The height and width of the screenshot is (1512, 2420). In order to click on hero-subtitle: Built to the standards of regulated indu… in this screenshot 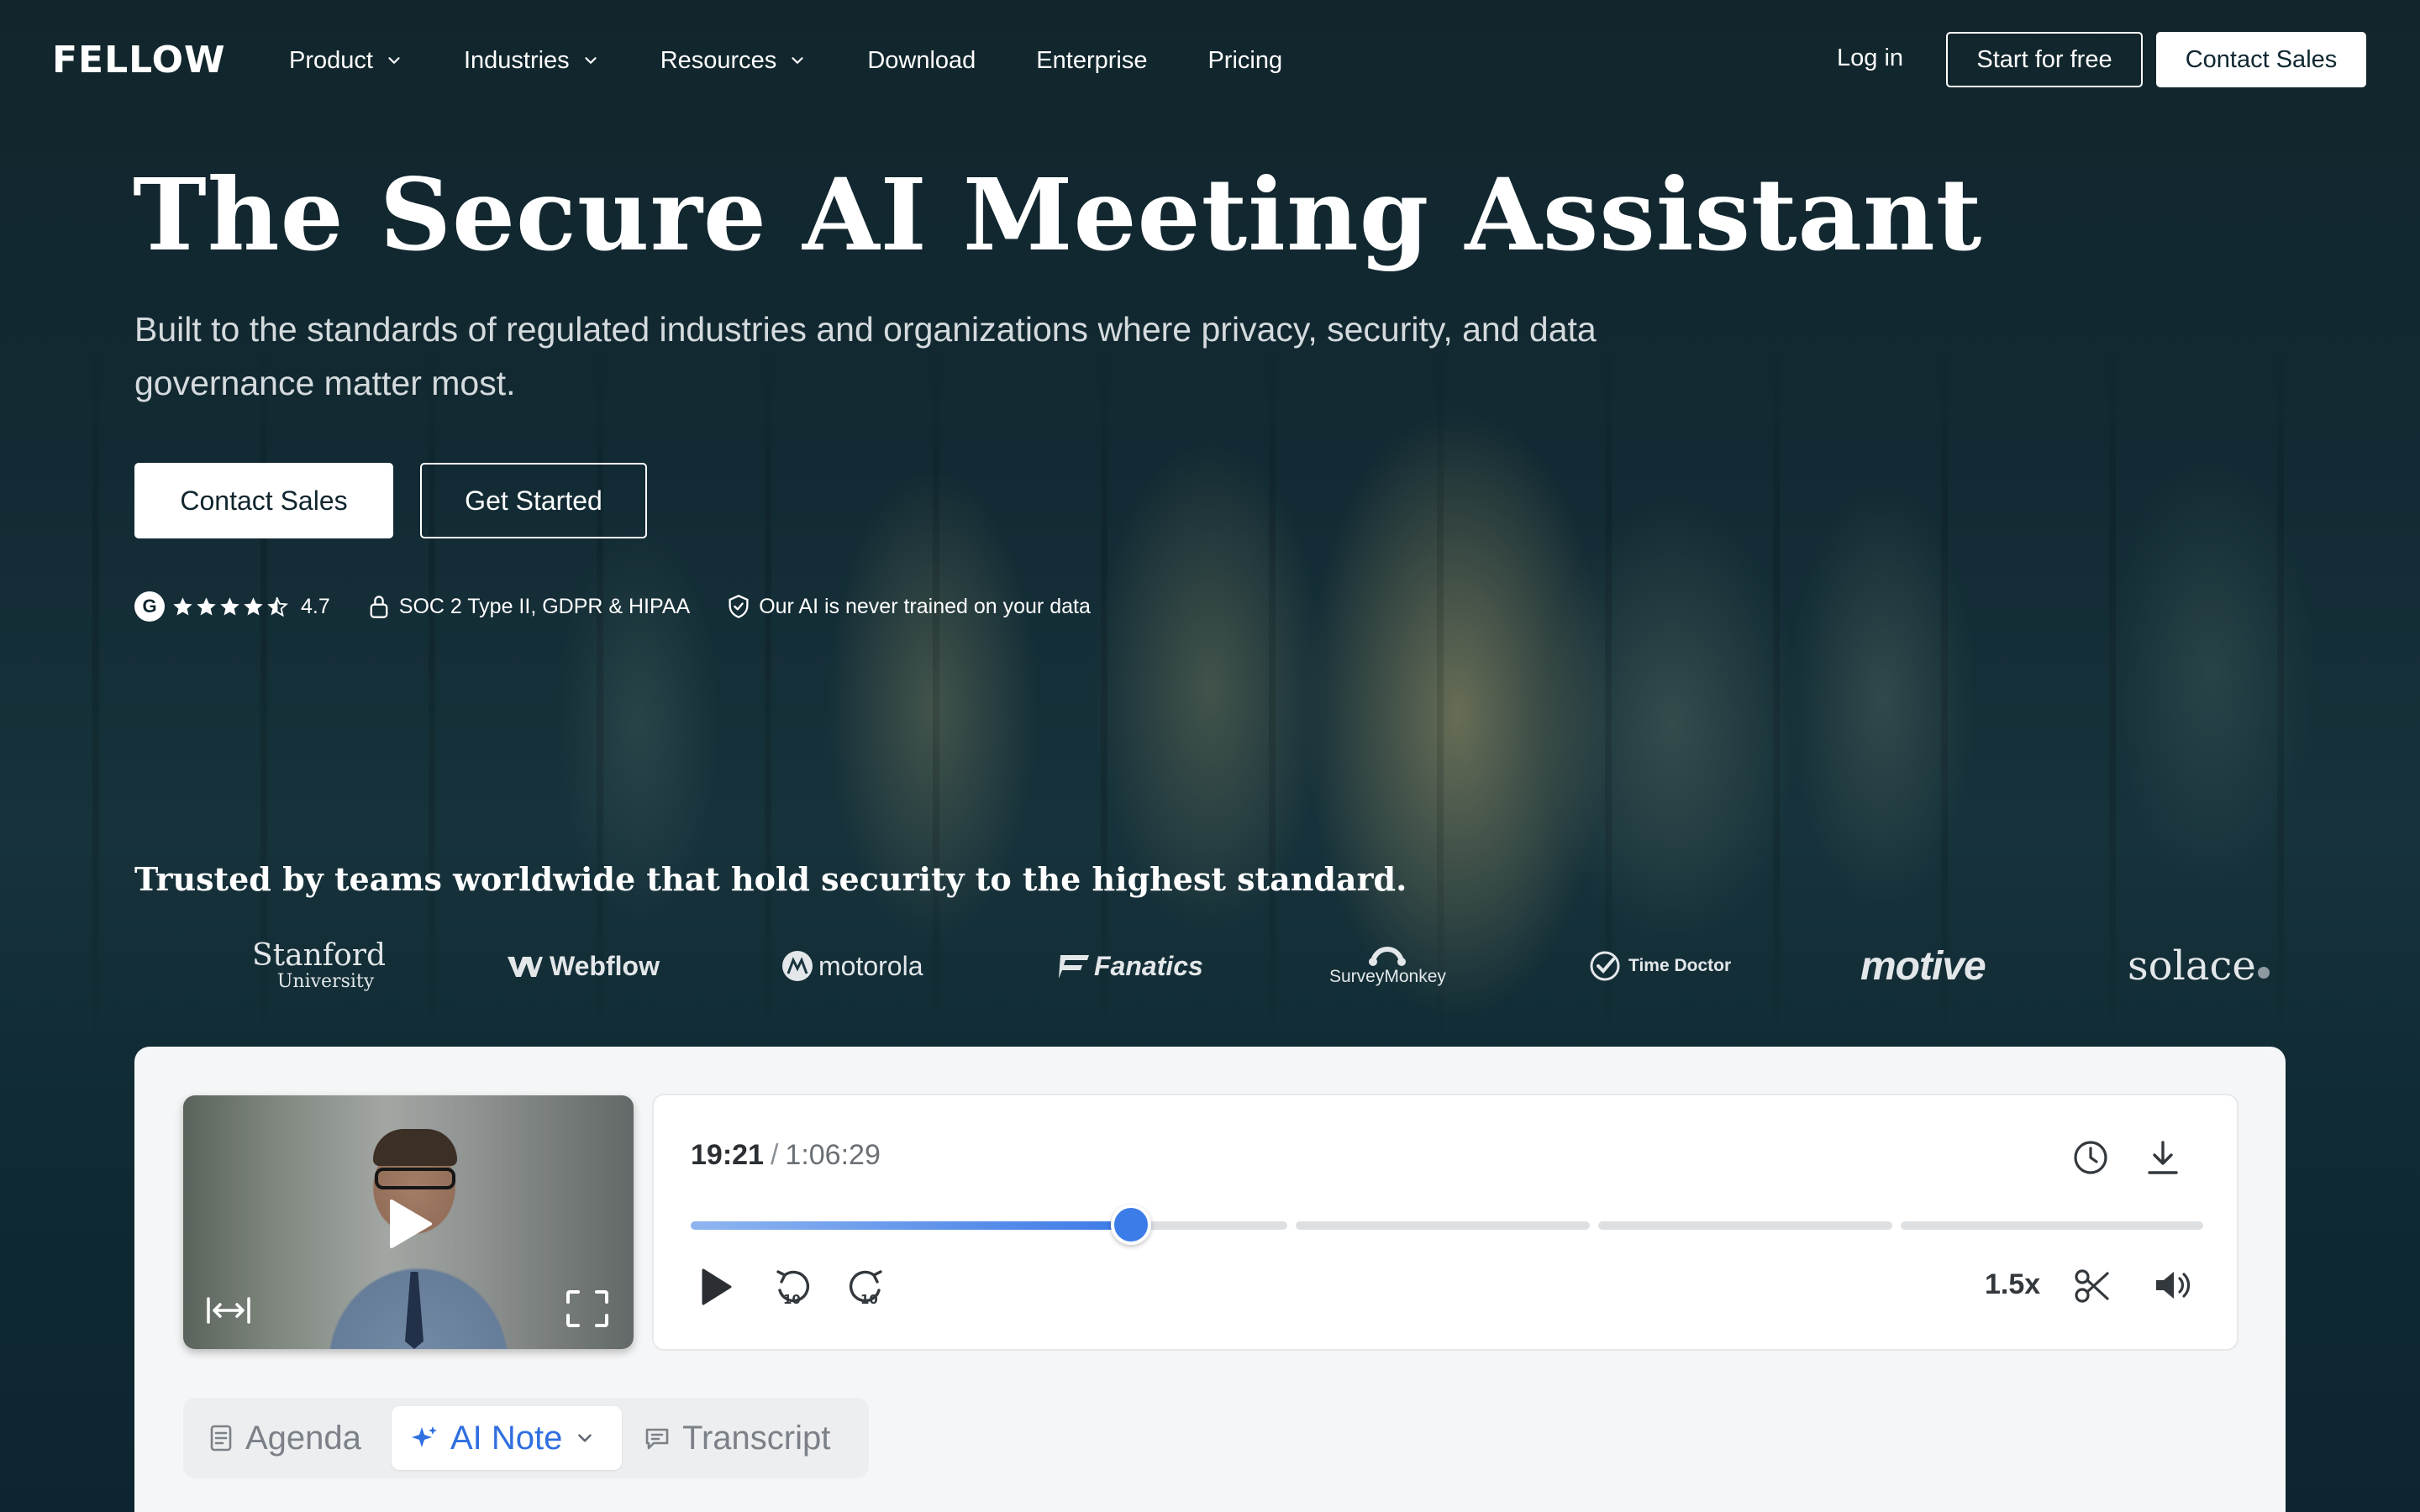, I will do `click(866, 356)`.